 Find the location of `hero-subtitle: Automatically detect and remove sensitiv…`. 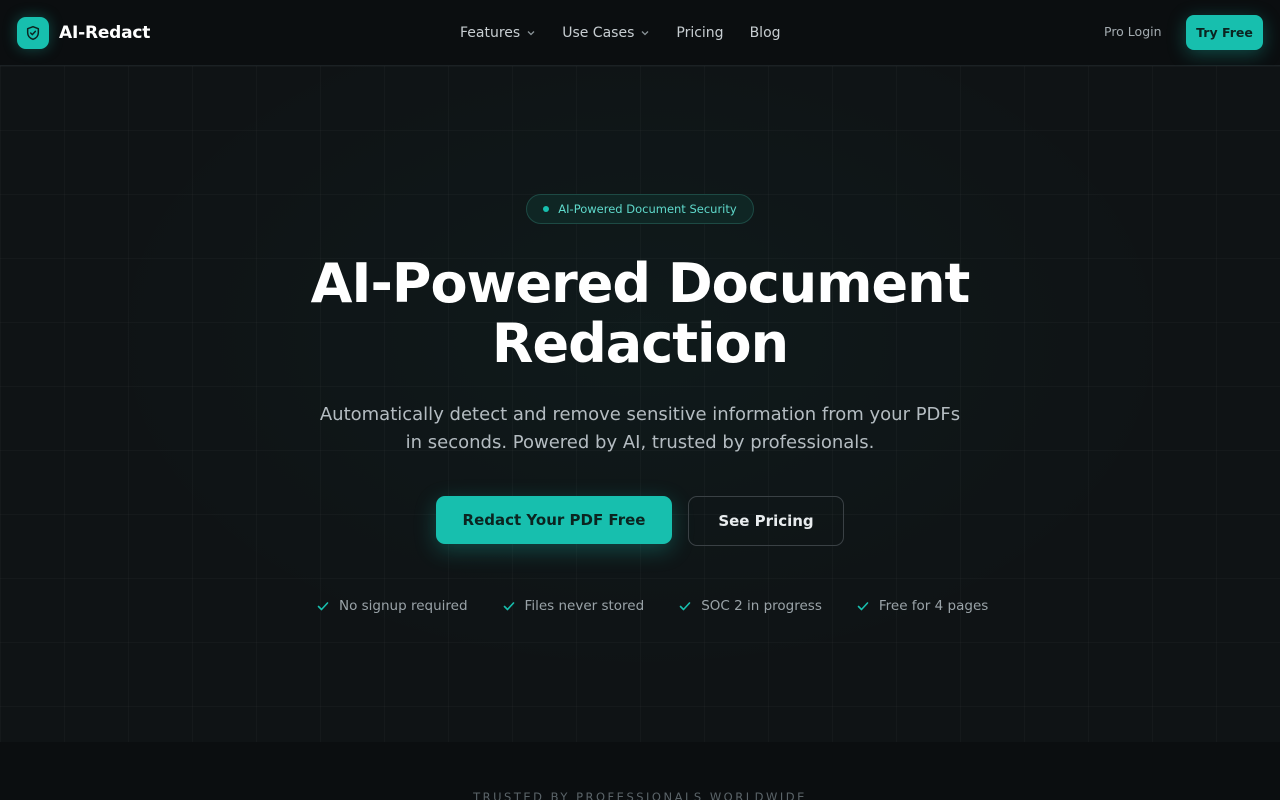

hero-subtitle: Automatically detect and remove sensitiv… is located at coordinates (640, 429).